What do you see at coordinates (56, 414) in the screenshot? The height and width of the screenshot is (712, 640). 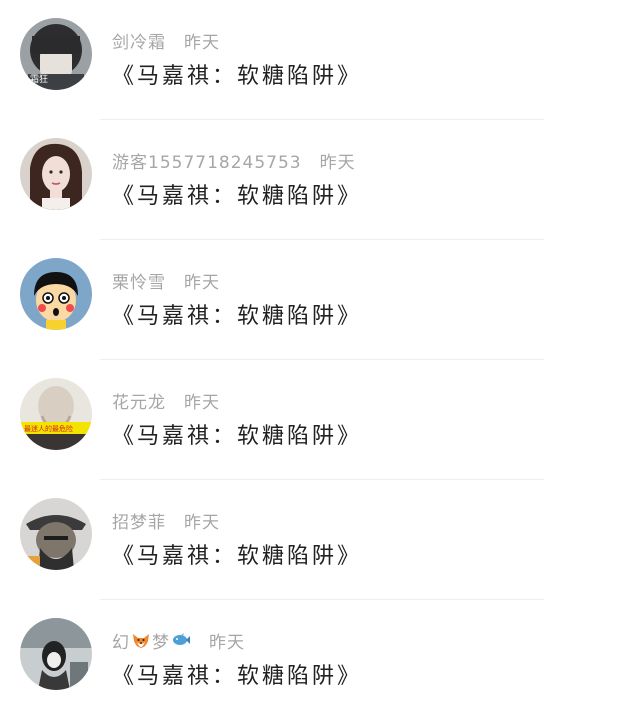 I see `user-avatar: 最迷人的最危险` at bounding box center [56, 414].